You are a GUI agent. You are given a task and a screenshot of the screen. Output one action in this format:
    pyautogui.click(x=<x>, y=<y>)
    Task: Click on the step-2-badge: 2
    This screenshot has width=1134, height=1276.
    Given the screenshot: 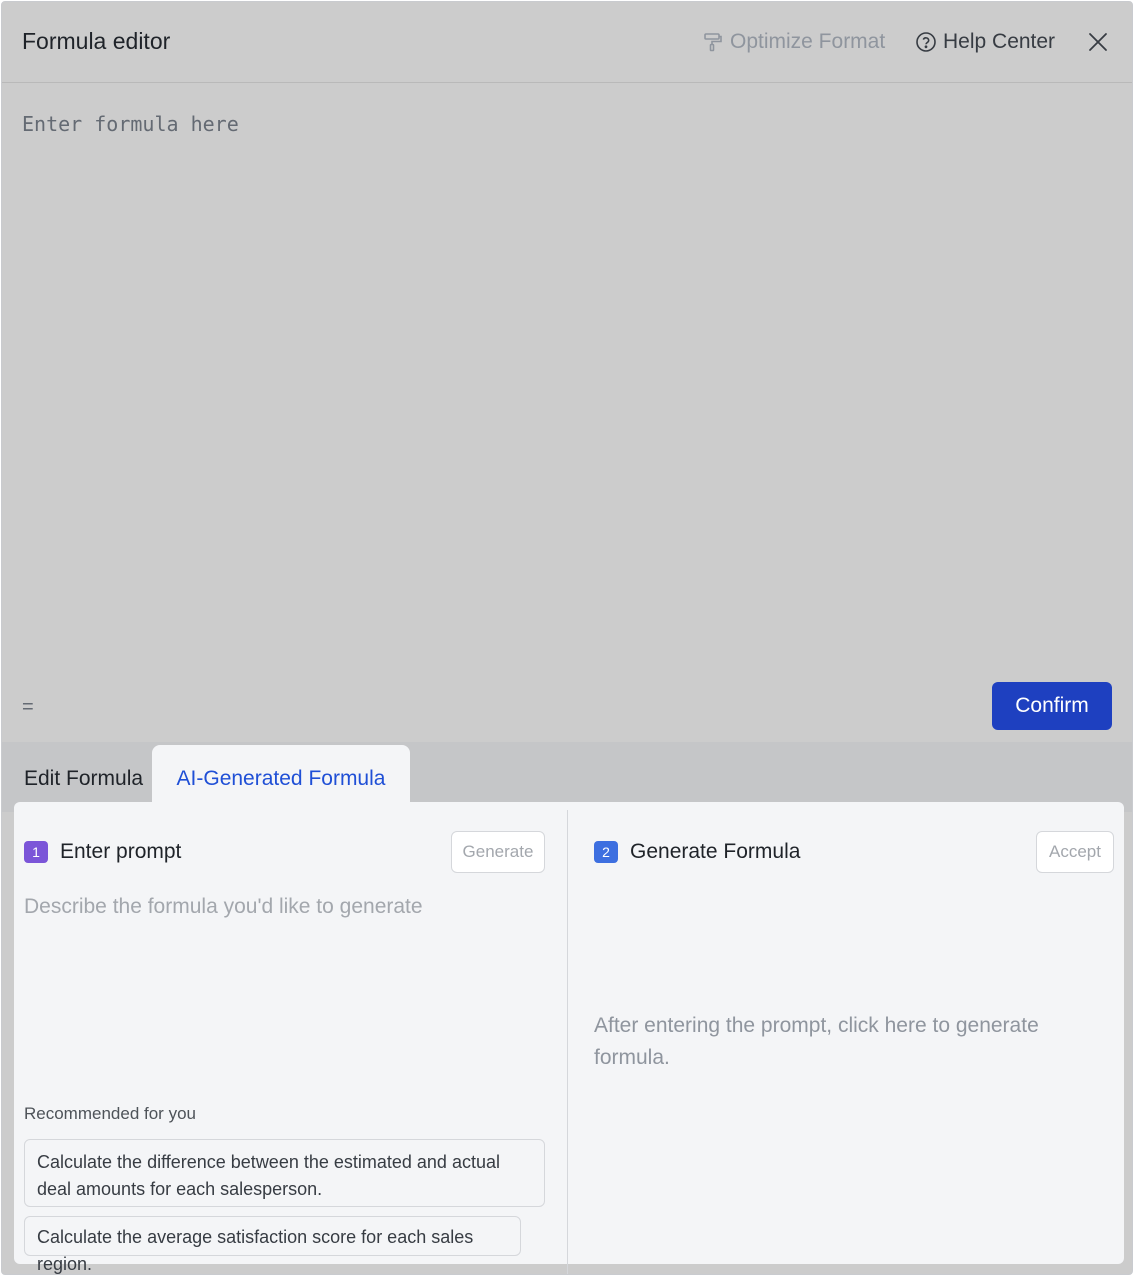 What is the action you would take?
    pyautogui.click(x=606, y=852)
    